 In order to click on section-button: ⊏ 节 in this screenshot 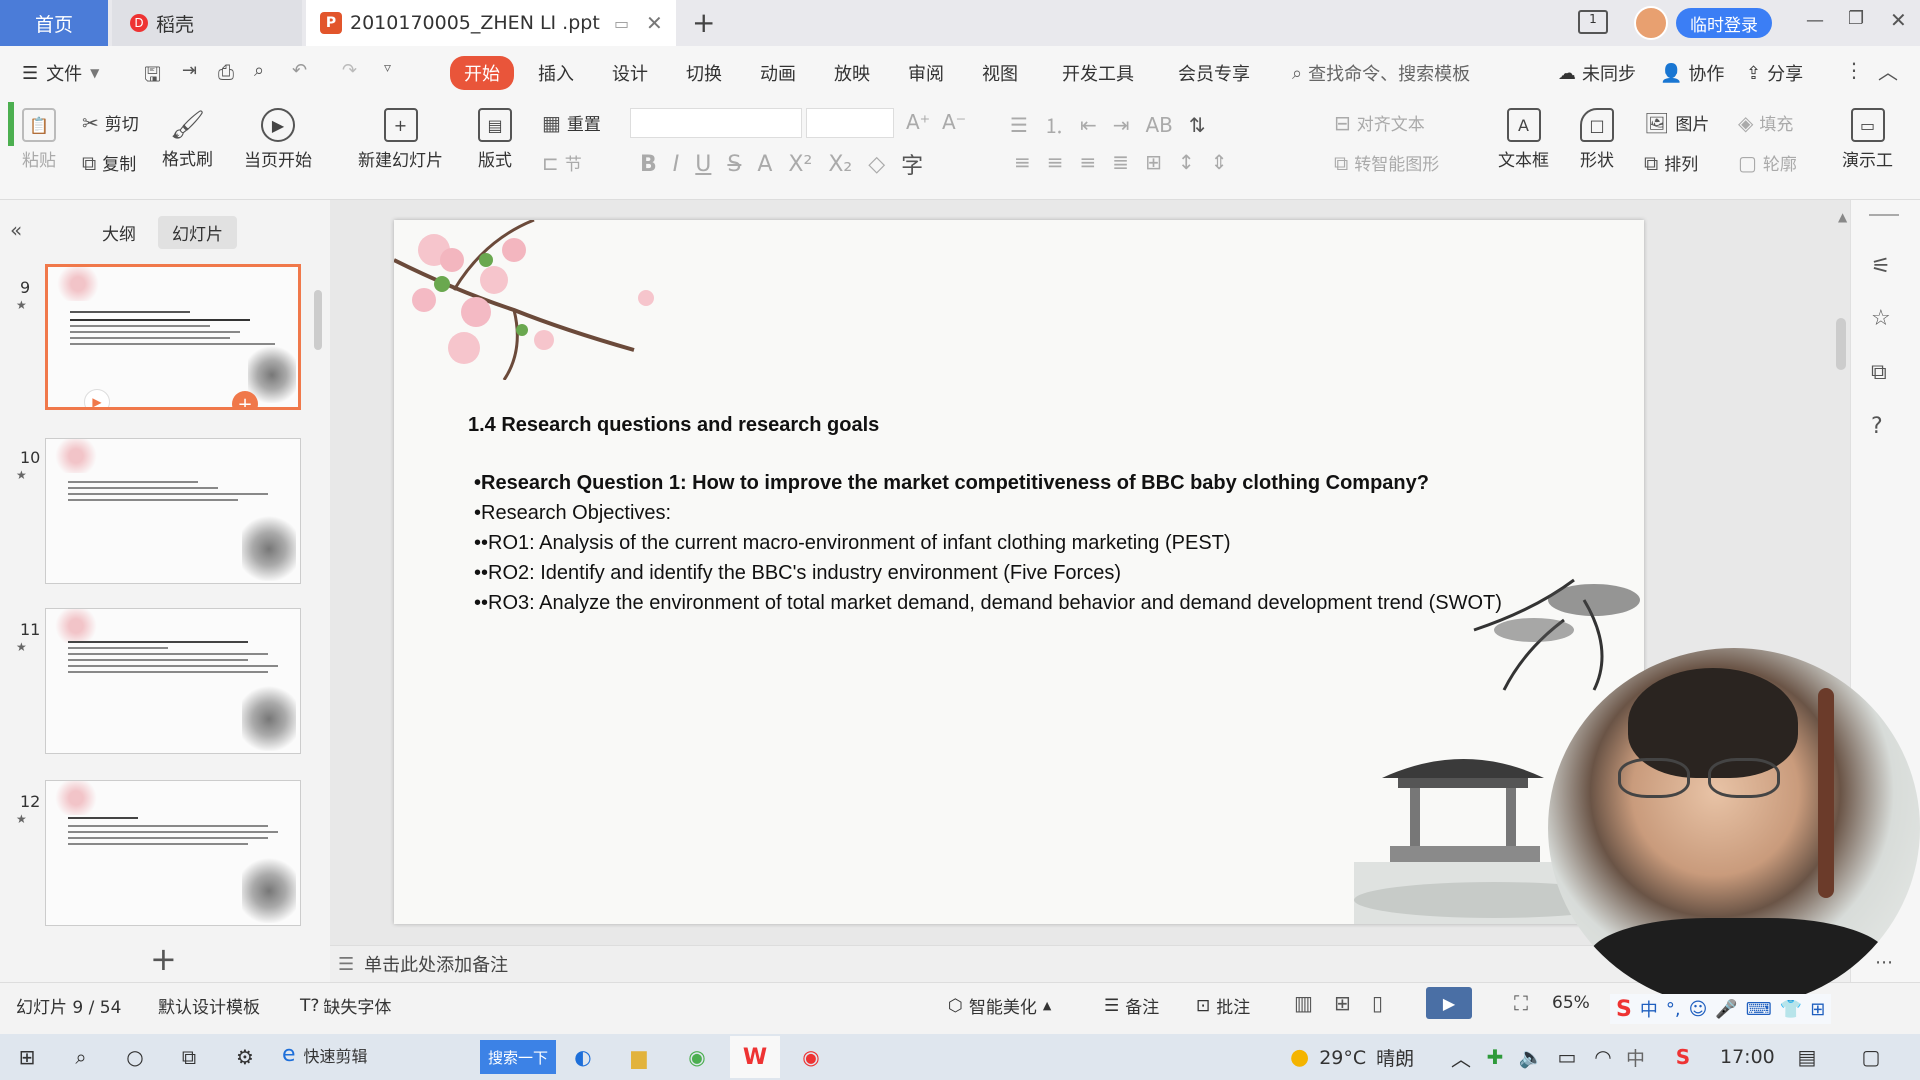, I will do `click(562, 163)`.